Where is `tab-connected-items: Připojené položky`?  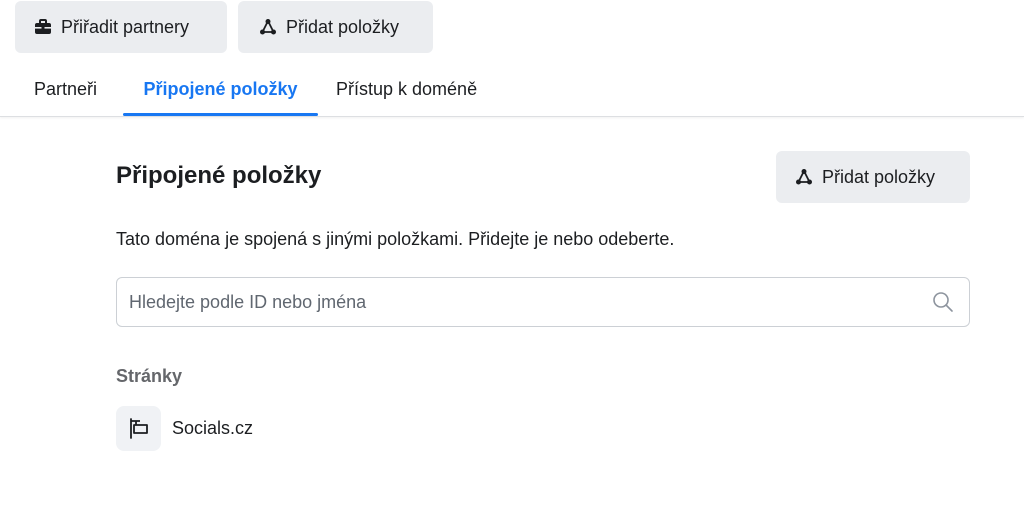 tab-connected-items: Připojené položky is located at coordinates (220, 89).